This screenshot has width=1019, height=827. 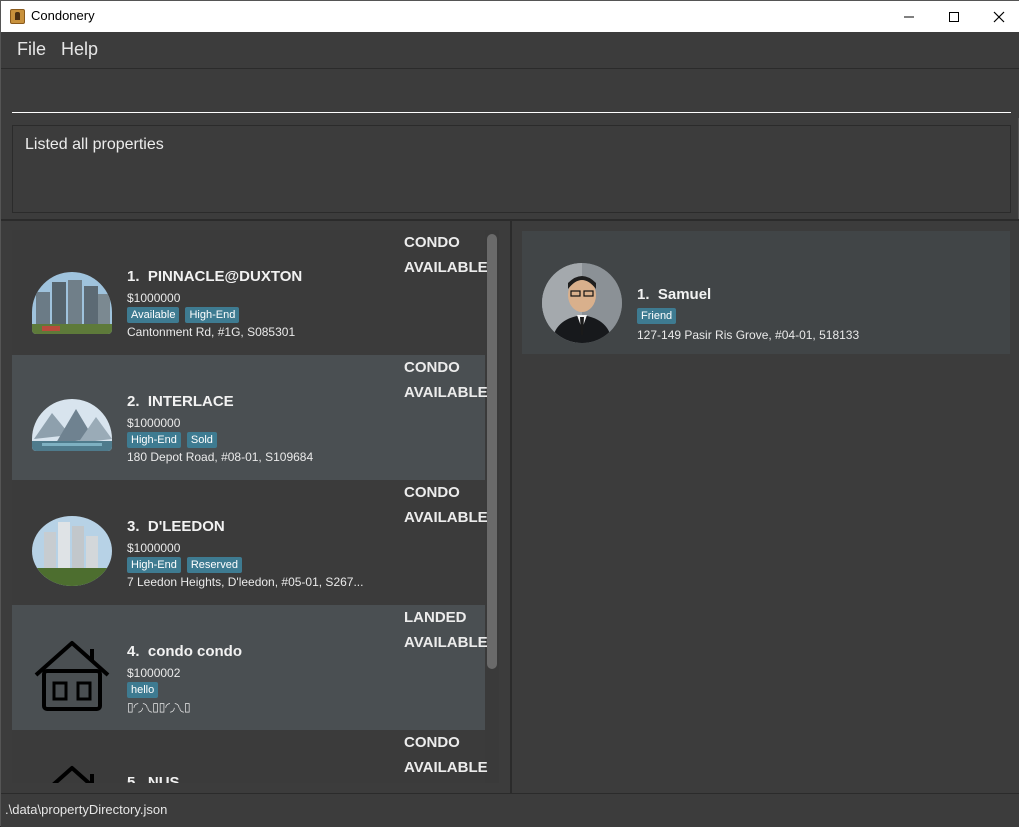 I want to click on tag: hello, so click(x=143, y=690).